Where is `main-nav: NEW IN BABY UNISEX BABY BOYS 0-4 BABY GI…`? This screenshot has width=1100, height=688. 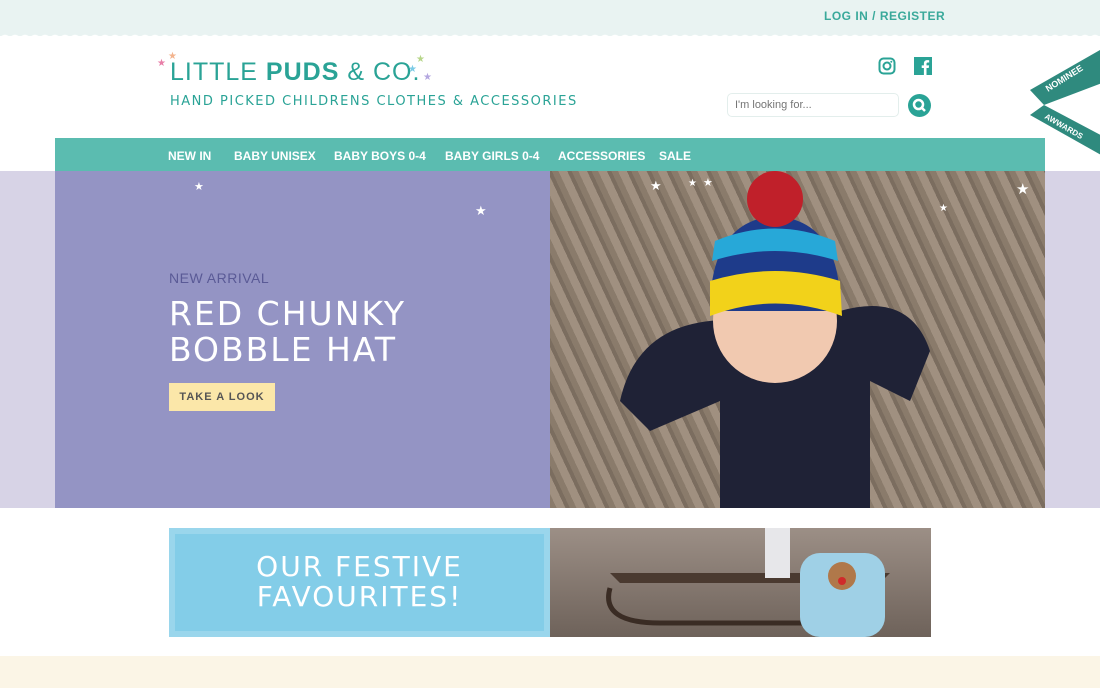
main-nav: NEW IN BABY UNISEX BABY BOYS 0-4 BABY GI… is located at coordinates (550, 154).